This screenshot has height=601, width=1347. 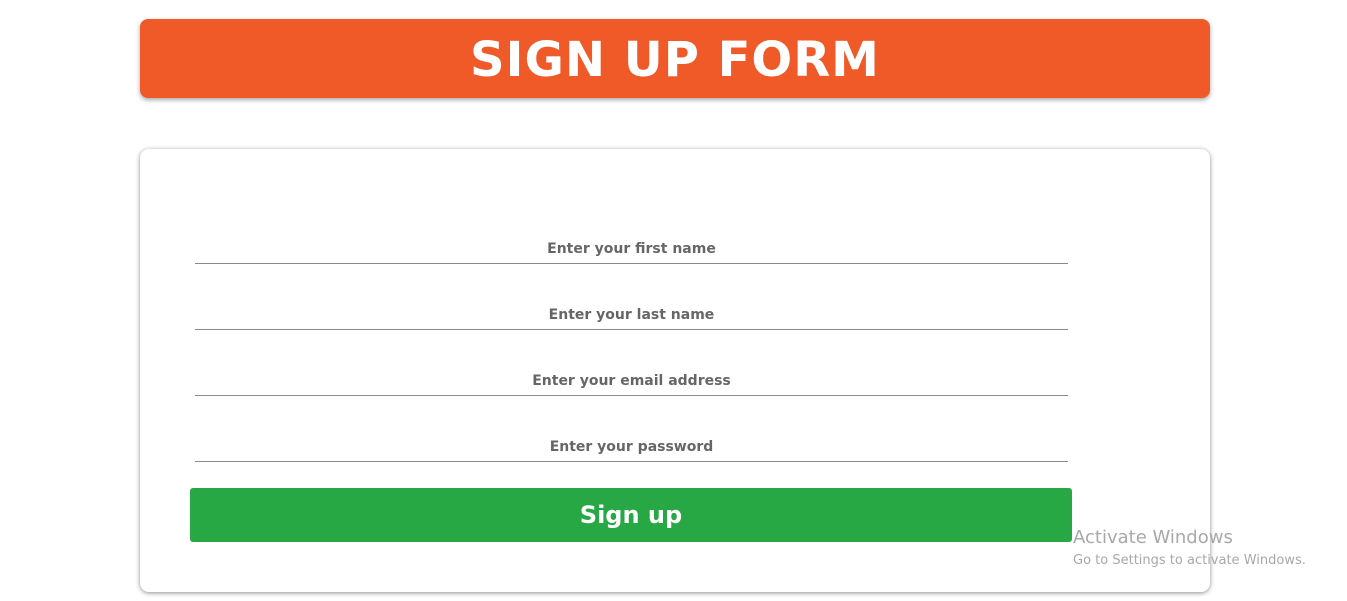 I want to click on header-banner: SIGN UP FORM, so click(x=675, y=58).